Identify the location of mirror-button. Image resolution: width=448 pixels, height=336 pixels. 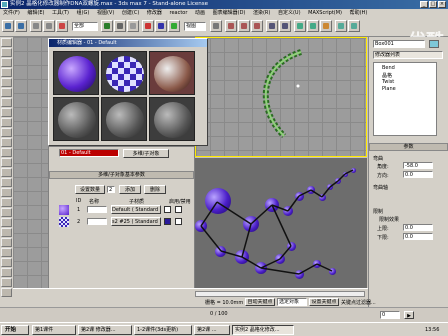
(272, 26).